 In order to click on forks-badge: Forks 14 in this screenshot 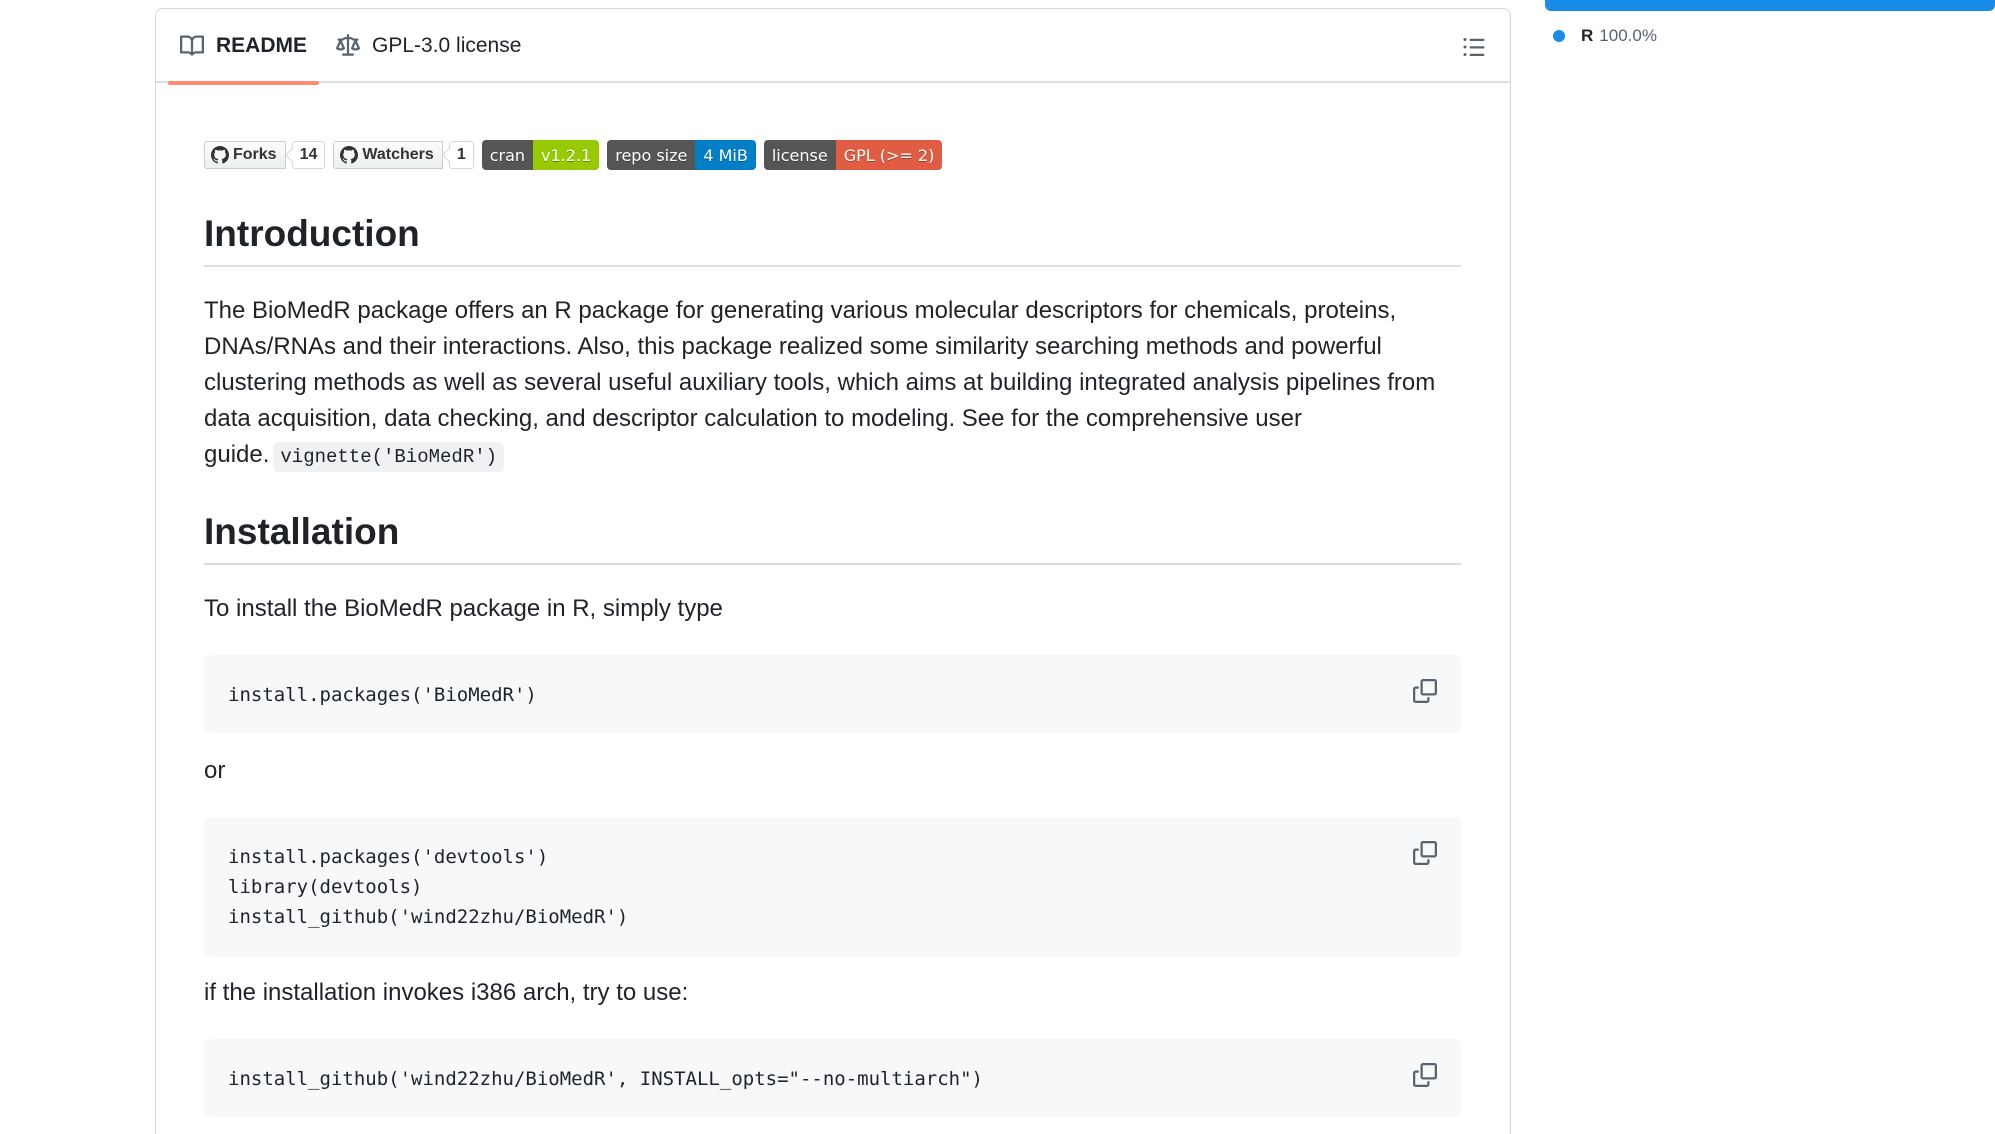, I will do `click(265, 155)`.